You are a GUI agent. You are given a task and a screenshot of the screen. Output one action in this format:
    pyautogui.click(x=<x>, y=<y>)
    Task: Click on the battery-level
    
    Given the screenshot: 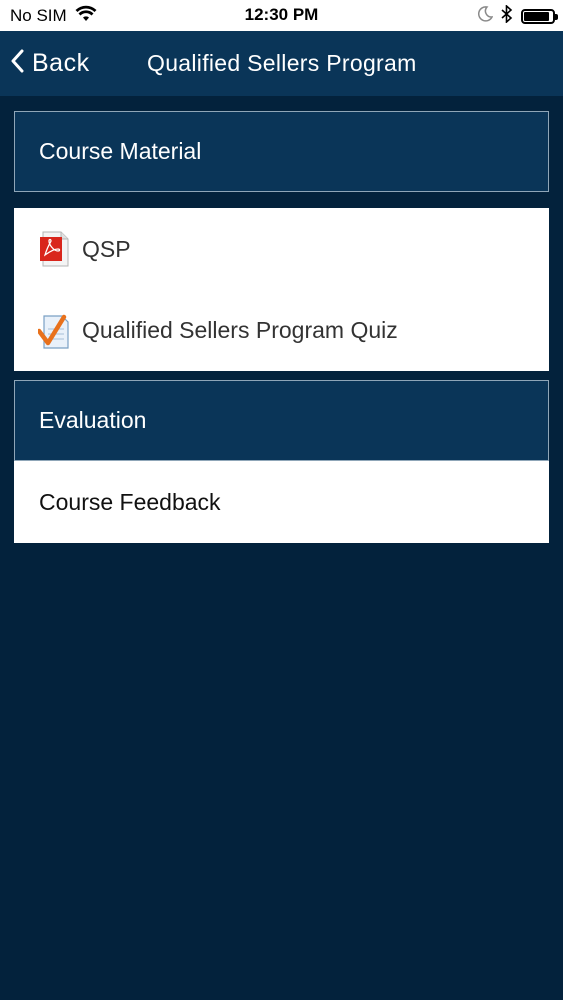 What is the action you would take?
    pyautogui.click(x=536, y=16)
    